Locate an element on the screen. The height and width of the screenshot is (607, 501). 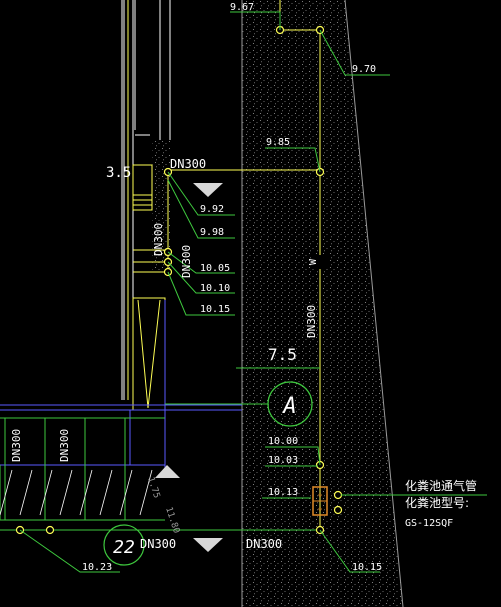
w-mark: W is located at coordinates (313, 261).